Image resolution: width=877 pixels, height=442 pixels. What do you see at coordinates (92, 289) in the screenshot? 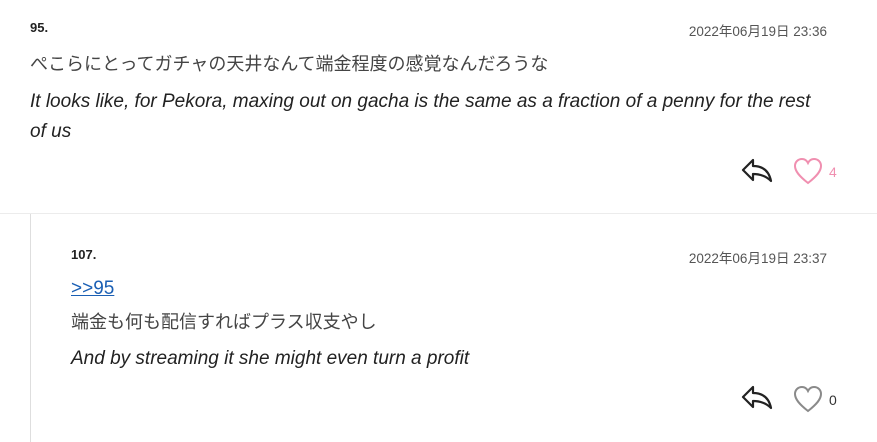
I see `reply-anchor-link: >>95` at bounding box center [92, 289].